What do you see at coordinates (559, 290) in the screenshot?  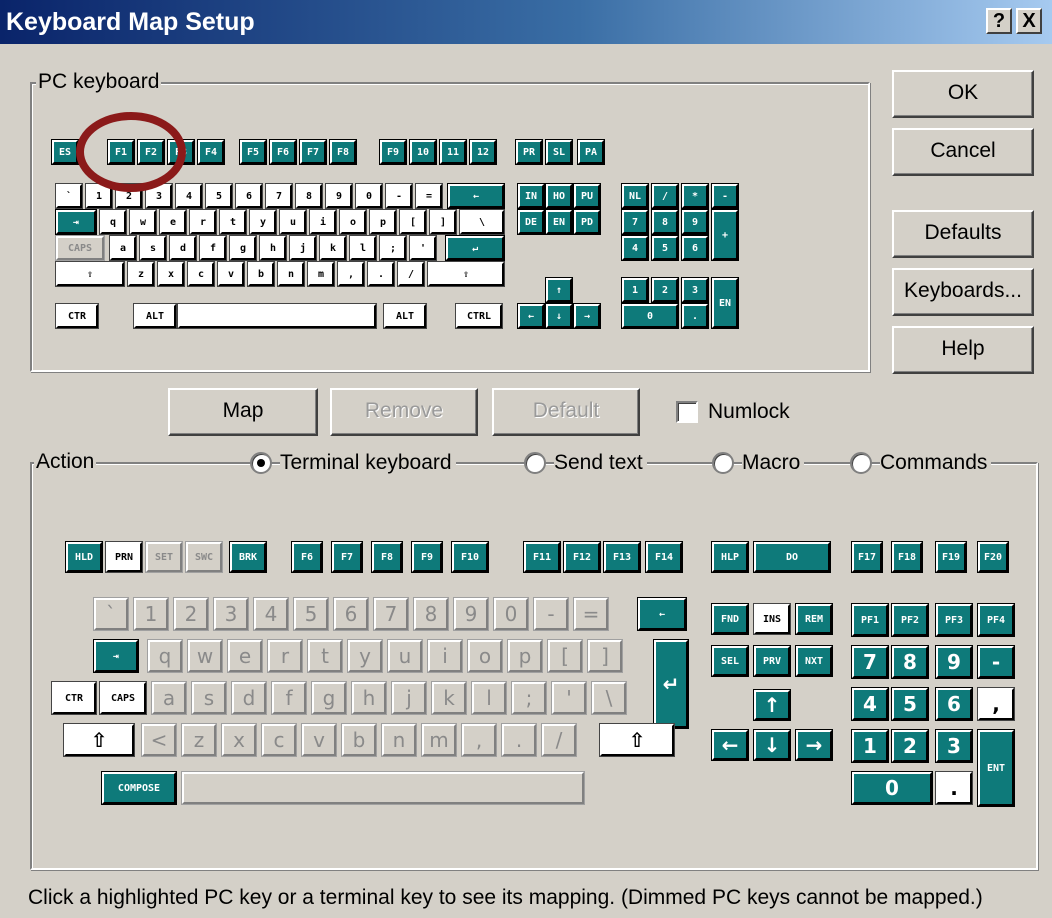 I see `key: ↑` at bounding box center [559, 290].